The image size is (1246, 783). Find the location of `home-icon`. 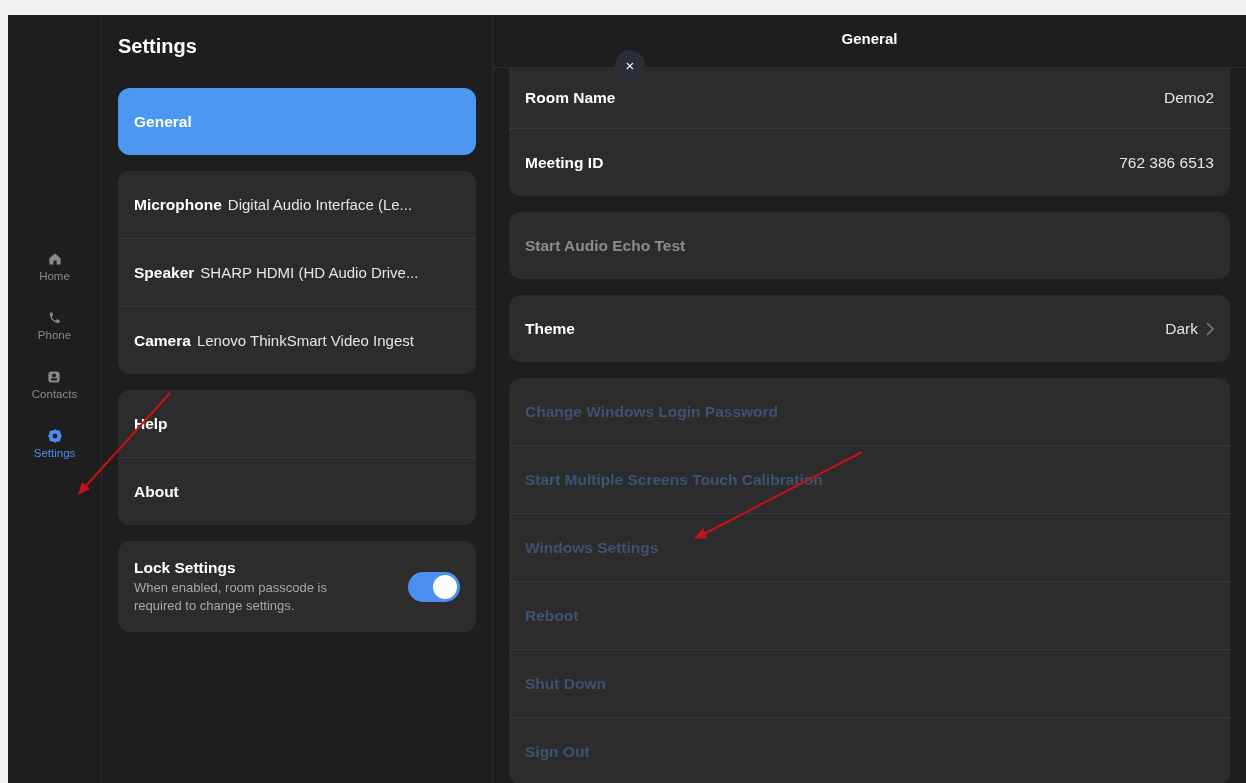

home-icon is located at coordinates (54, 259).